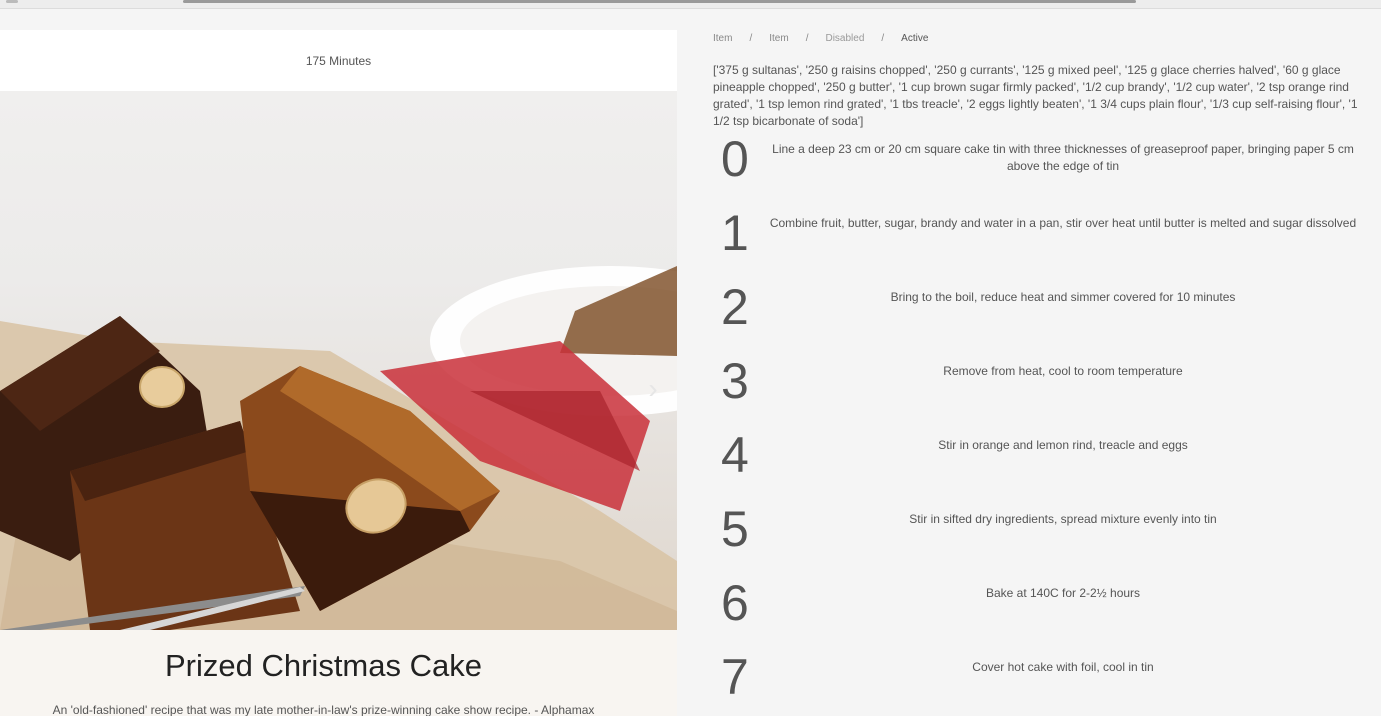 The height and width of the screenshot is (716, 1381). What do you see at coordinates (735, 529) in the screenshot?
I see `step-number: 5` at bounding box center [735, 529].